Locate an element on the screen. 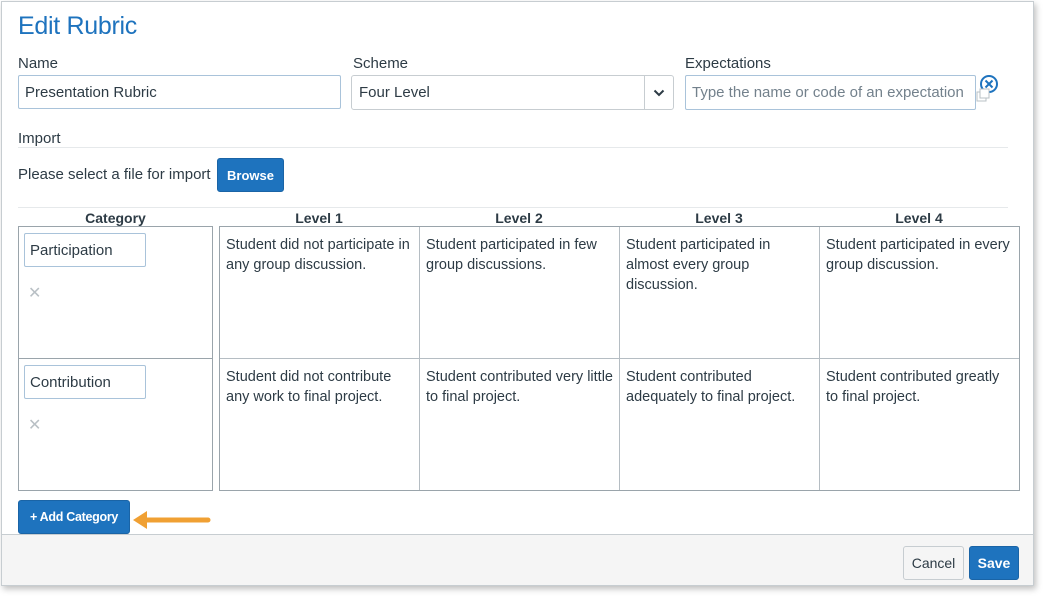 The width and height of the screenshot is (1044, 596). level-3-header: Level 3 is located at coordinates (719, 218).